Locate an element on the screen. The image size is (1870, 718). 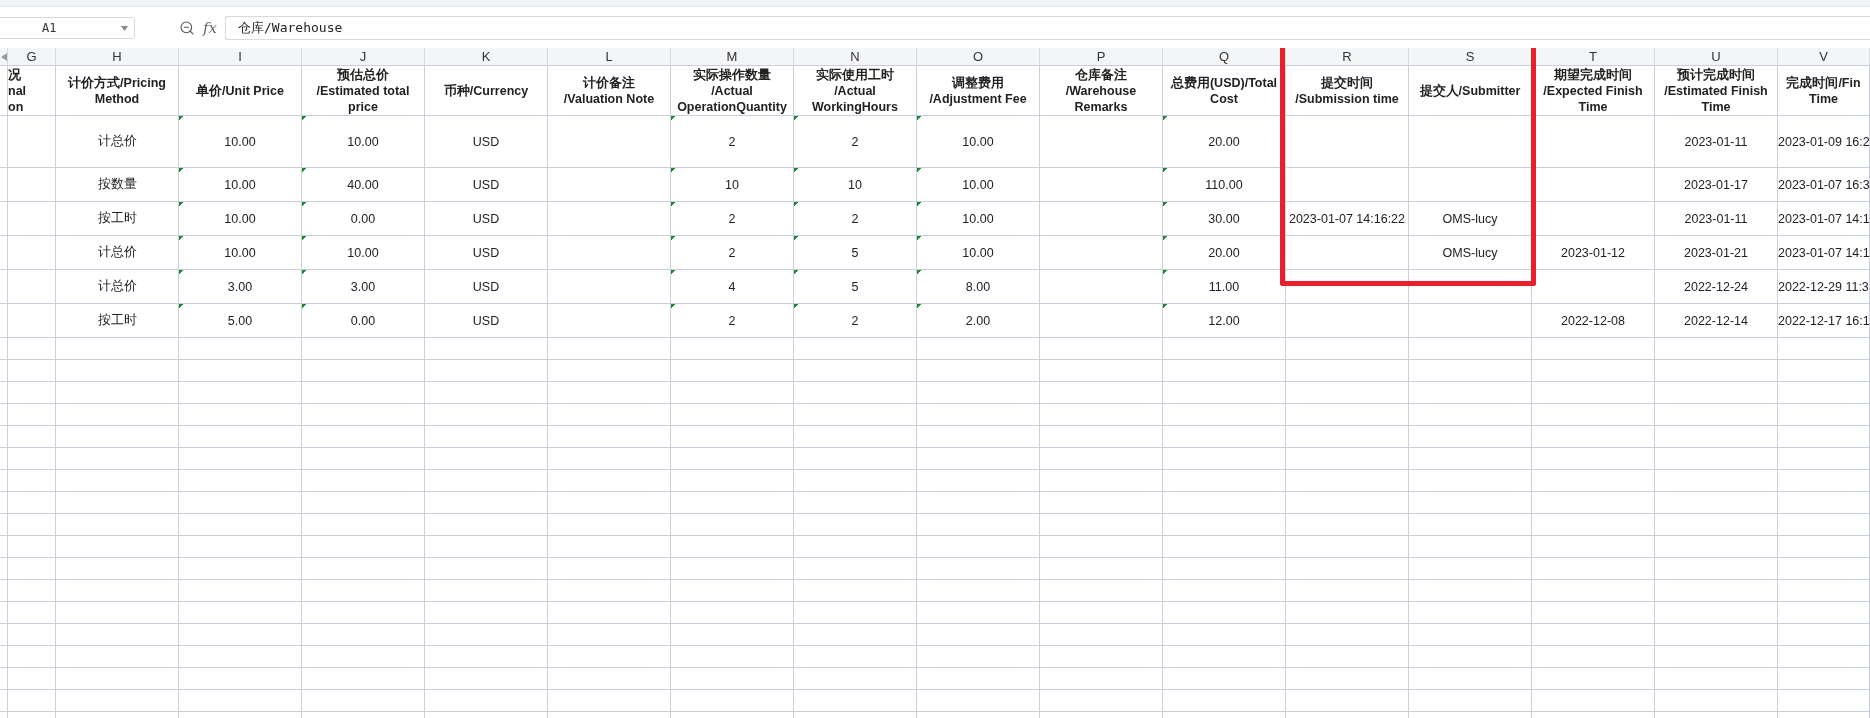
column-letter: I is located at coordinates (240, 57).